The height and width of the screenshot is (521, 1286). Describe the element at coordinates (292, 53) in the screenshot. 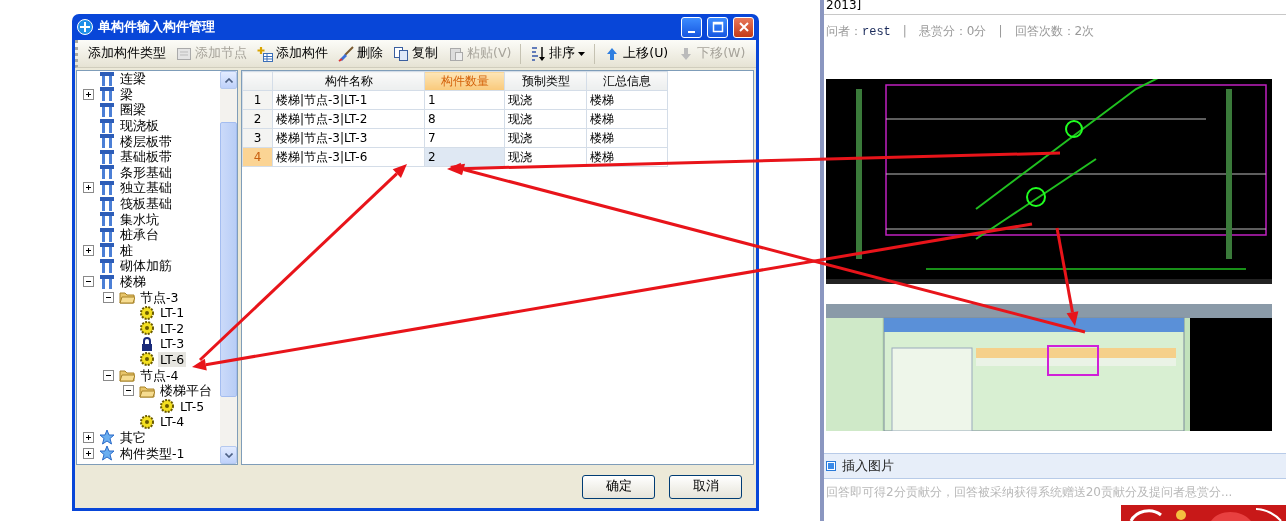

I see `add-component-button: 添加构件` at that location.